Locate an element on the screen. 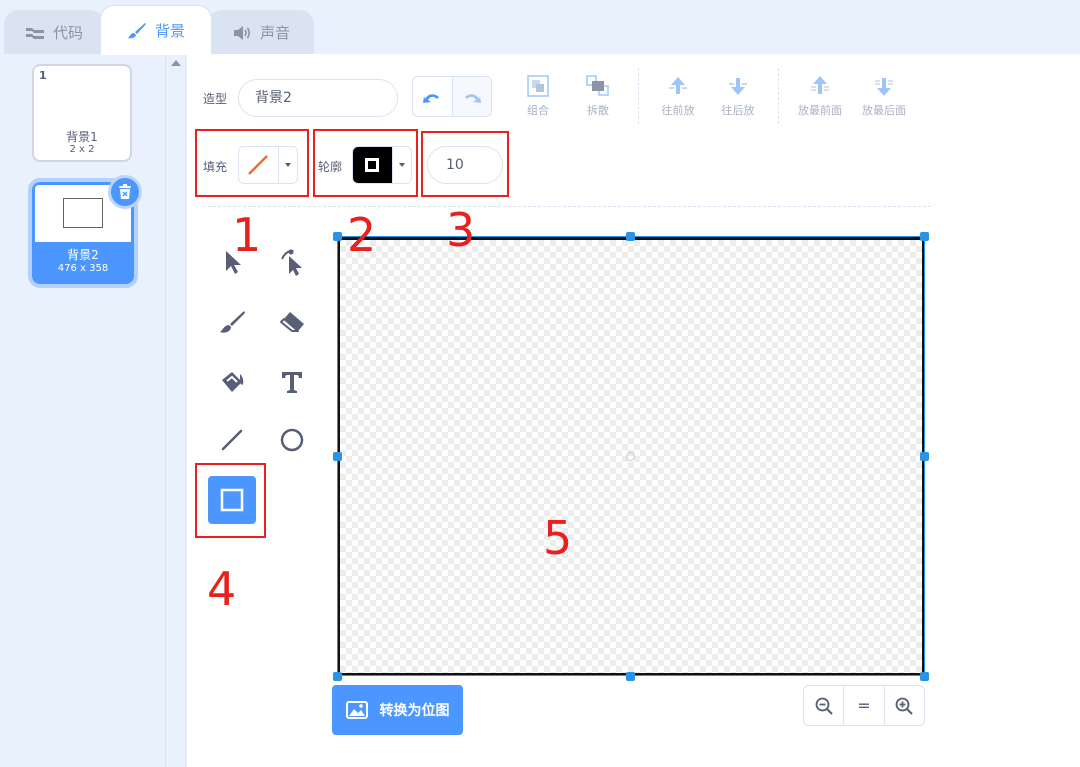 The image size is (1080, 767). backward-button: 往后放 is located at coordinates (738, 96).